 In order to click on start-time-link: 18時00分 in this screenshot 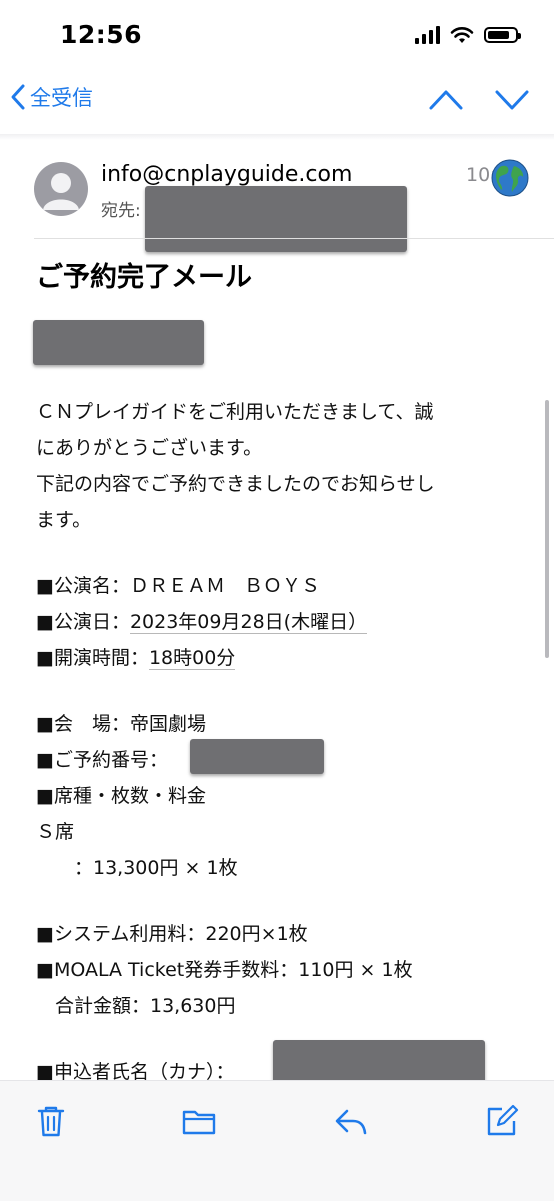, I will do `click(192, 658)`.